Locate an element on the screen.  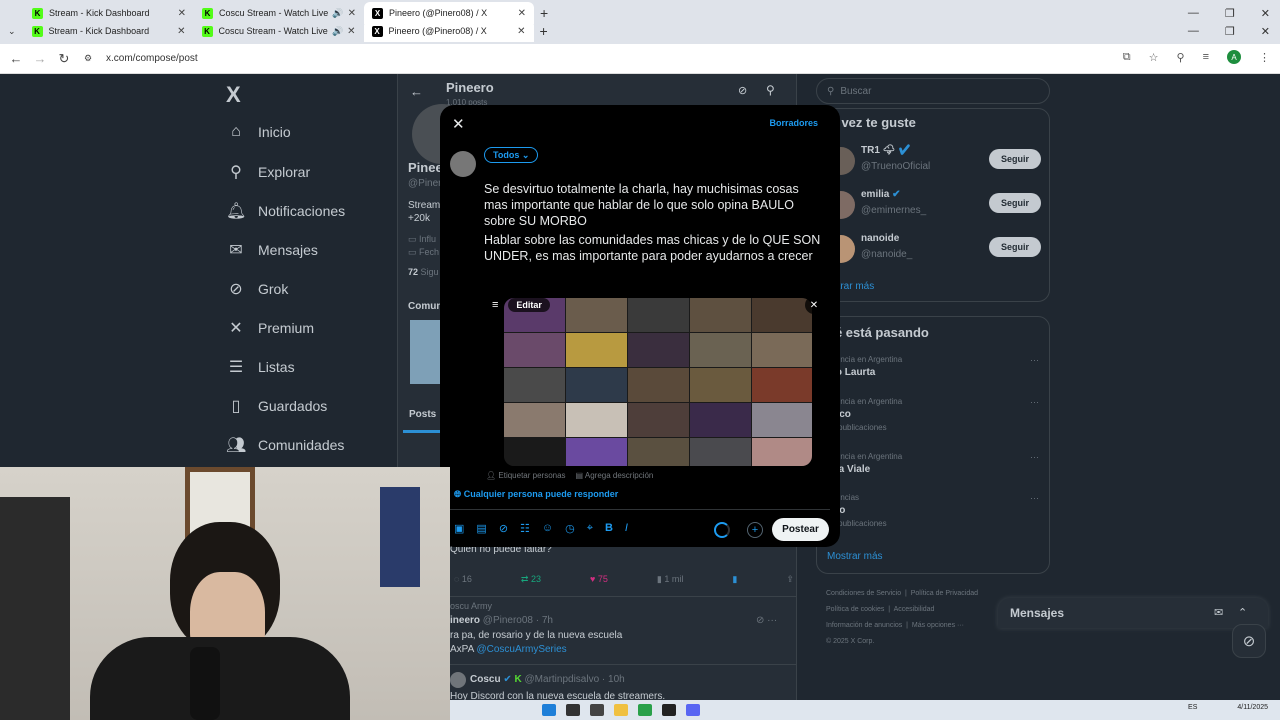
bold-icon: B is located at coordinates (609, 528).